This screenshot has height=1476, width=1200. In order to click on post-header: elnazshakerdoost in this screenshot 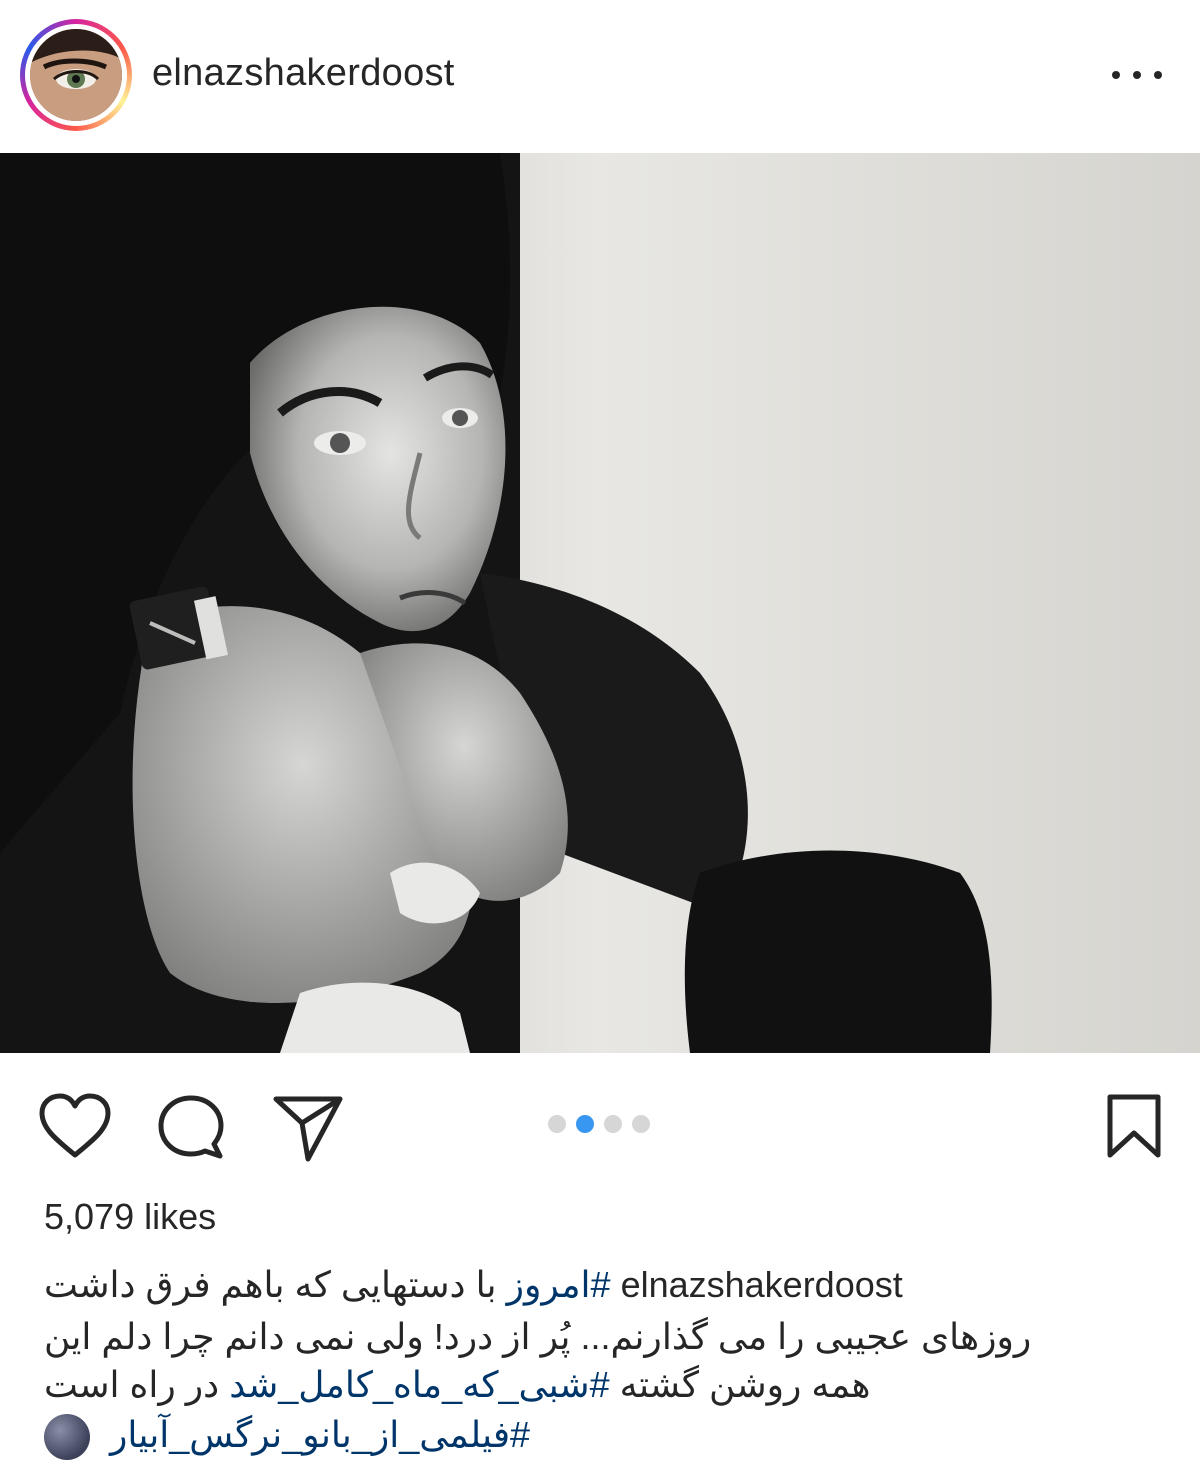, I will do `click(600, 76)`.